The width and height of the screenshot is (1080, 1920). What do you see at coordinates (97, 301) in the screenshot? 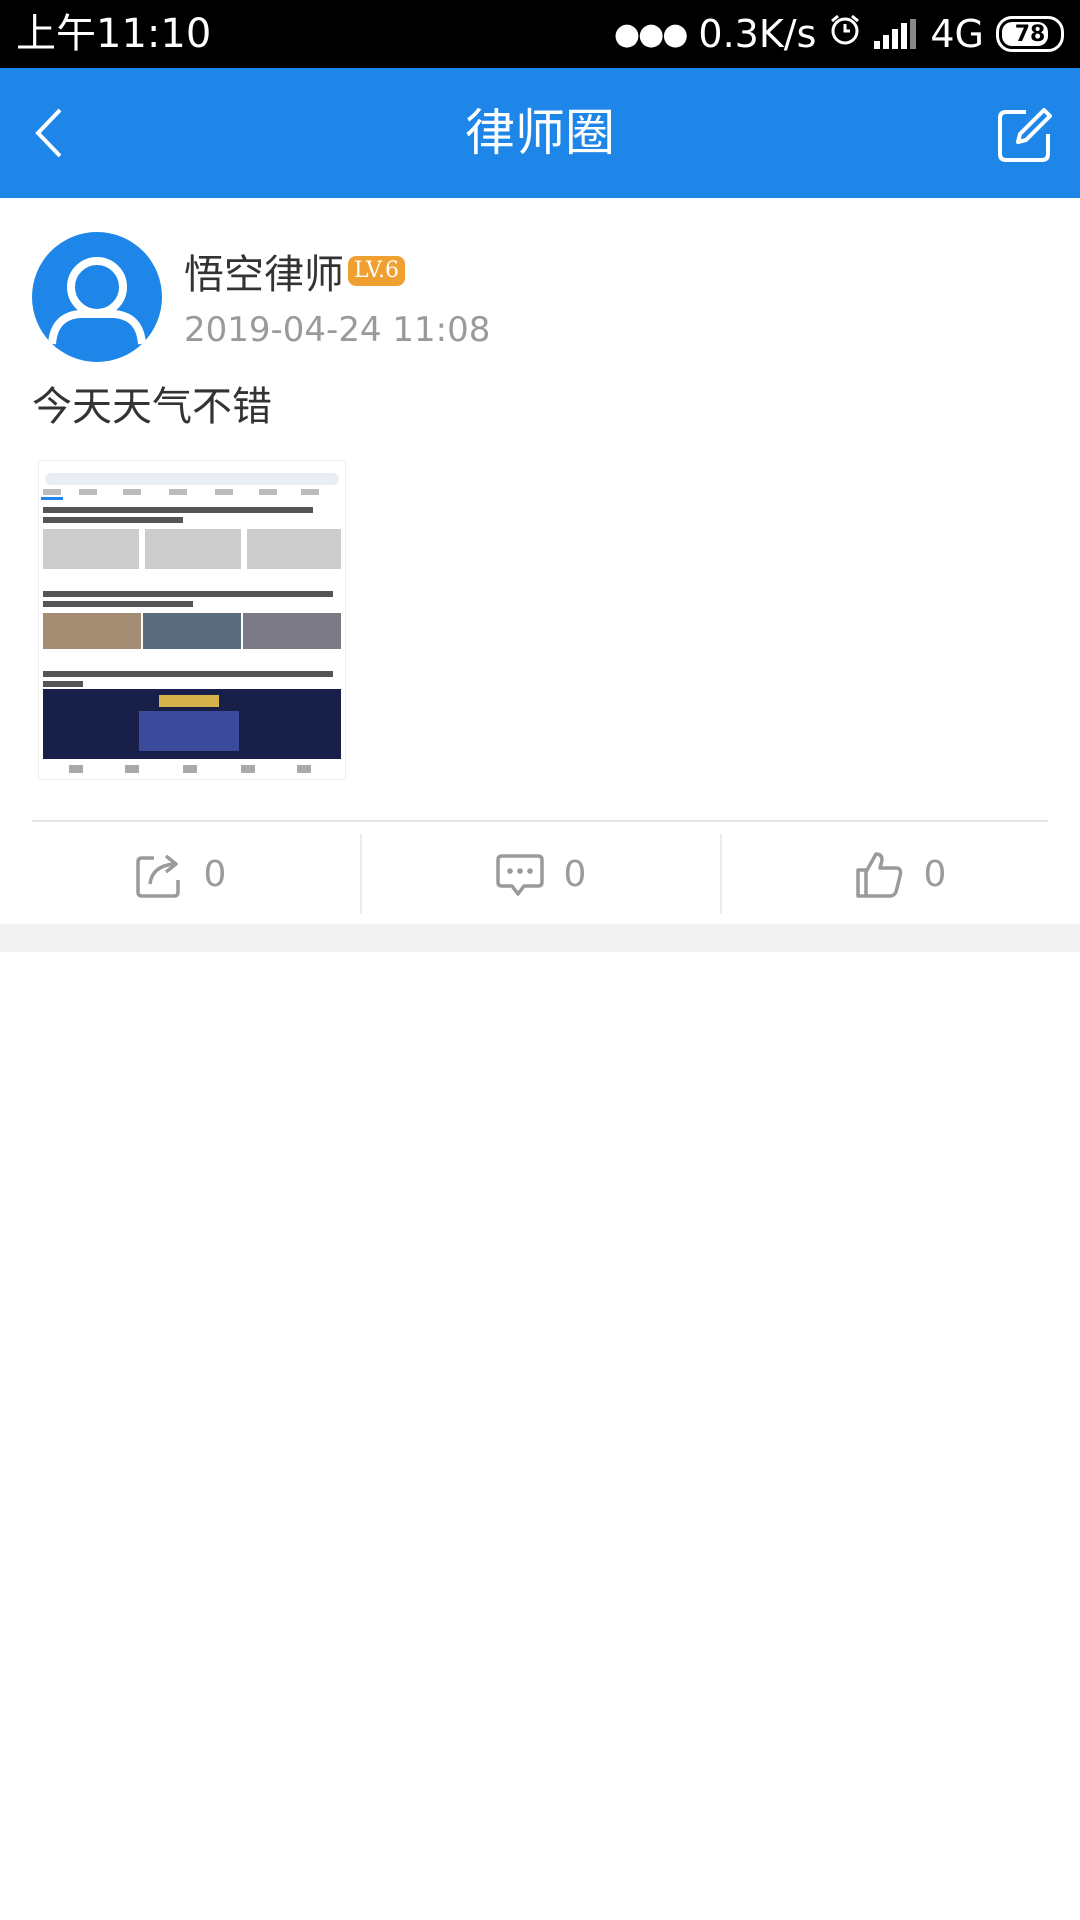
I see `user-icon` at bounding box center [97, 301].